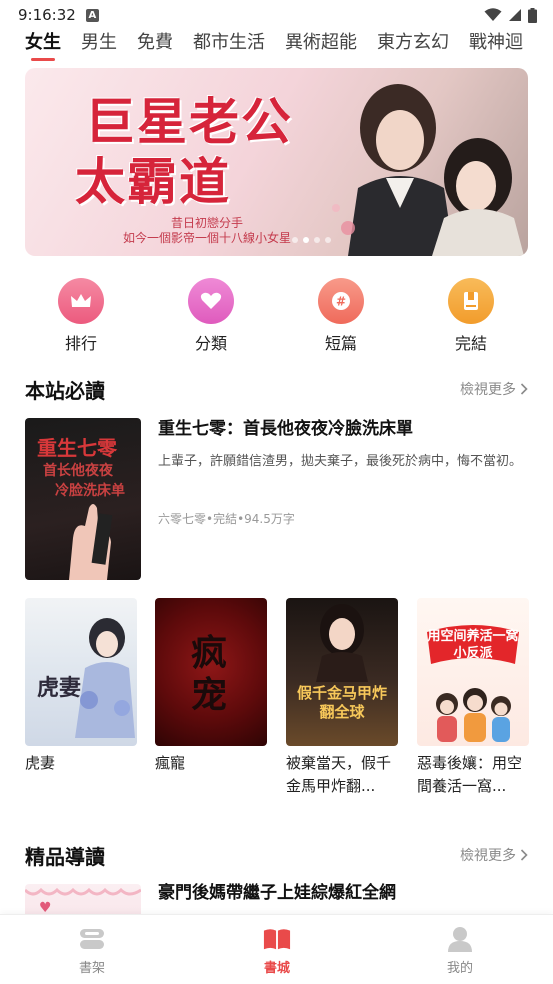 Image resolution: width=553 pixels, height=984 pixels. Describe the element at coordinates (532, 15) in the screenshot. I see `battery-icon` at that location.